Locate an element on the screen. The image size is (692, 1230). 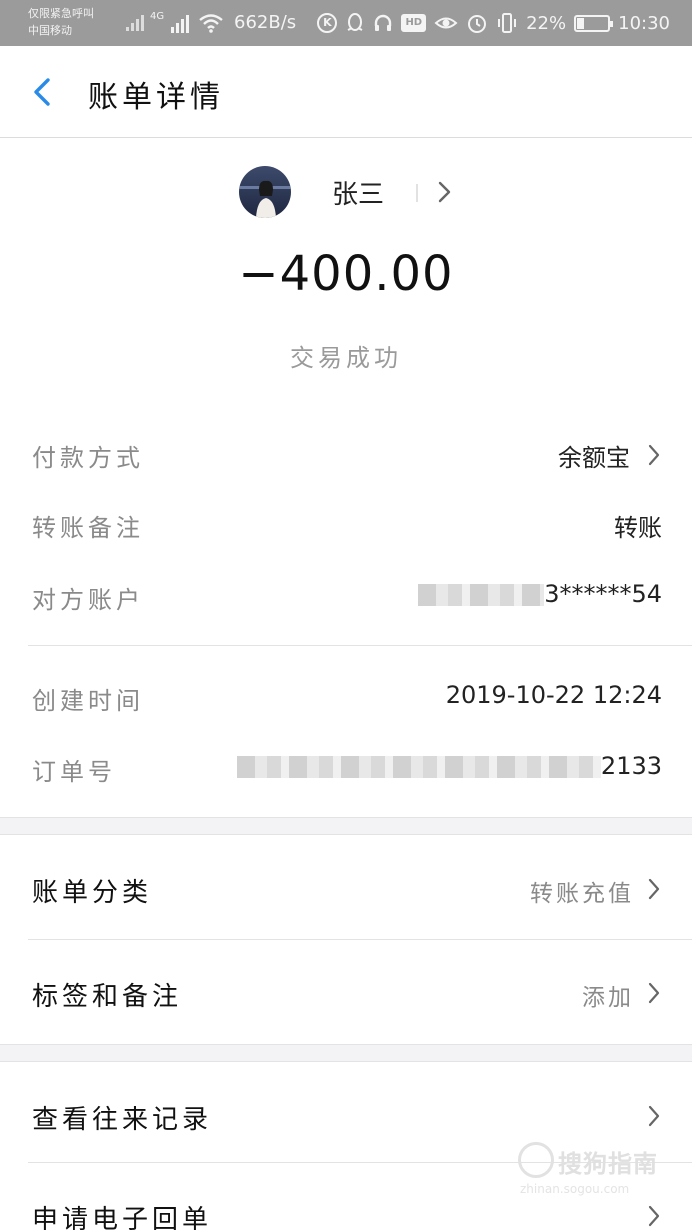
account-value: 3******54 is located at coordinates (603, 594).